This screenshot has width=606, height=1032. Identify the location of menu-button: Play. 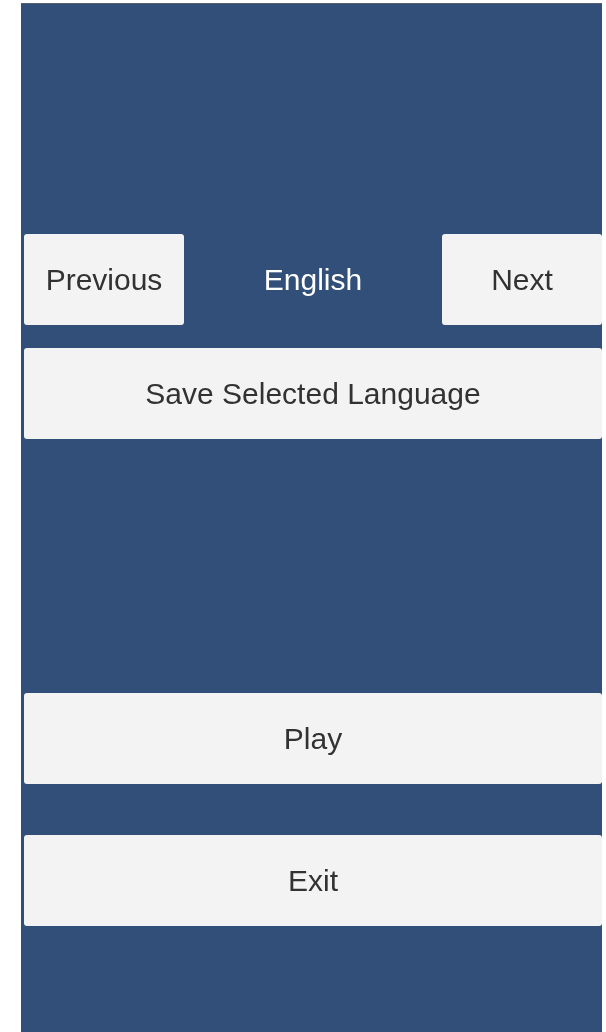
(313, 738).